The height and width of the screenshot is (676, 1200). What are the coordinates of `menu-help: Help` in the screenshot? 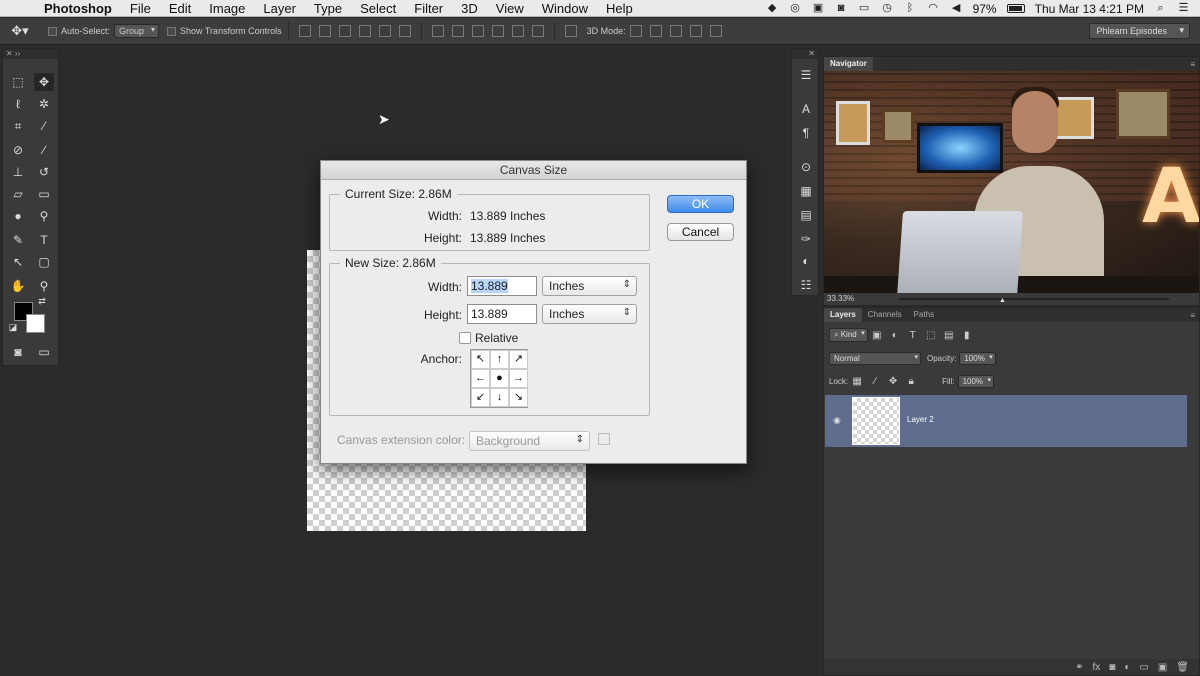 It's located at (619, 8).